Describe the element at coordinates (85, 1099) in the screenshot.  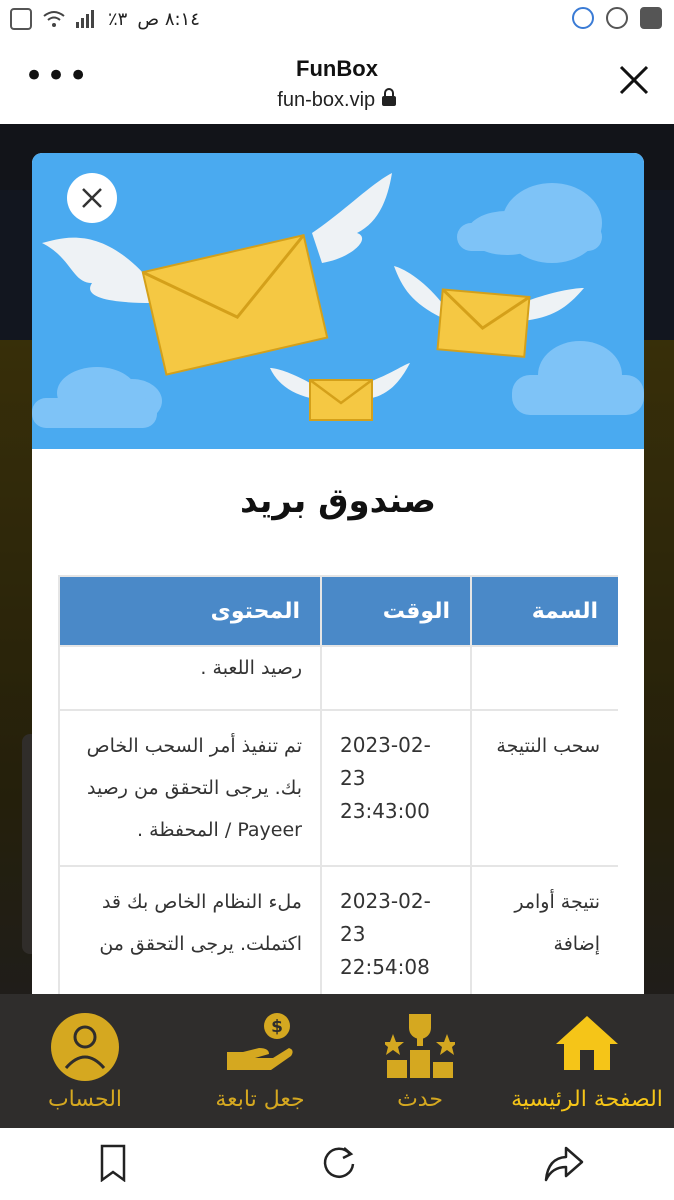
I see `nav-account-label: الحساب` at that location.